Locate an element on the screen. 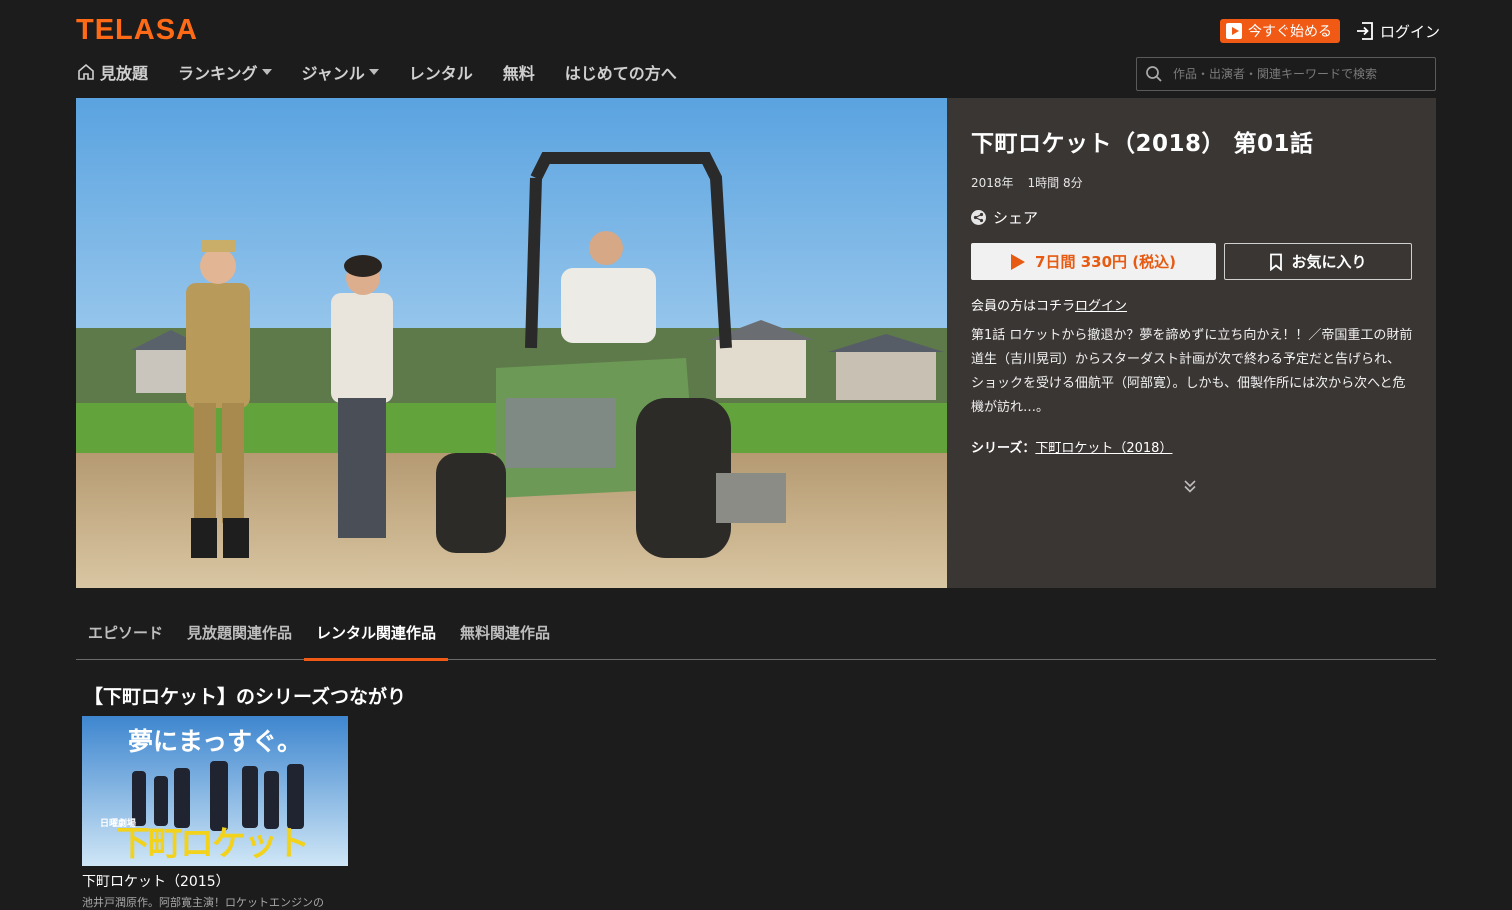 Image resolution: width=1512 pixels, height=910 pixels. rent-button: 7日間 330円 (税込) is located at coordinates (1093, 261).